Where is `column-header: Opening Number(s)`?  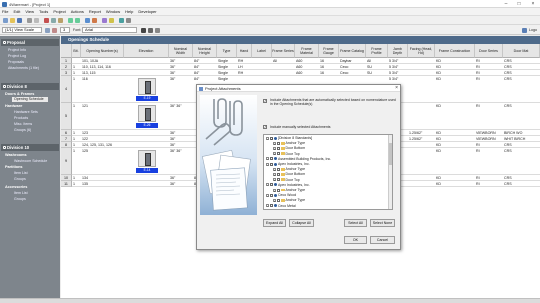 column-header: Opening Number(s) is located at coordinates (102, 51).